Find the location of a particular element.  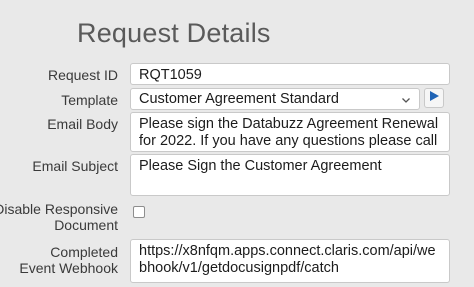

email-body-label: Email Body is located at coordinates (82, 124).